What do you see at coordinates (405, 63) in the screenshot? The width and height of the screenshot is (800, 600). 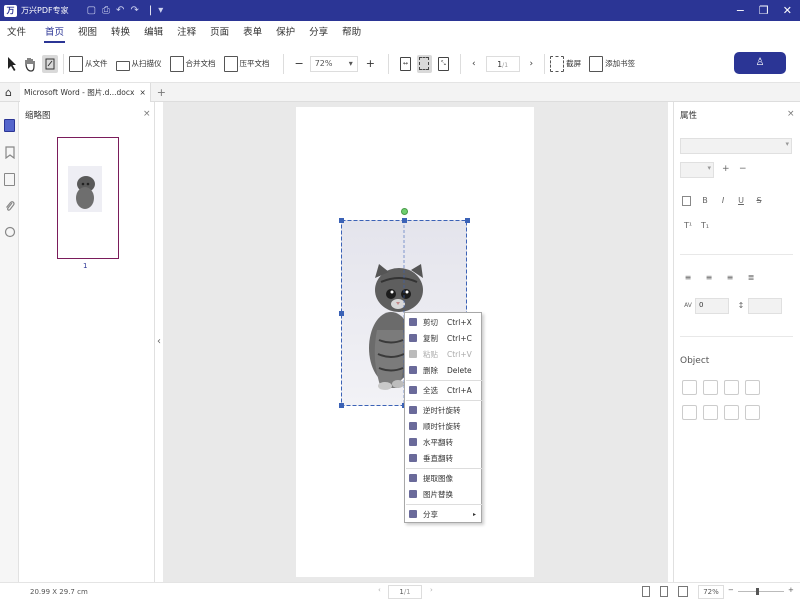 I see `fit-width-icon: ↔` at bounding box center [405, 63].